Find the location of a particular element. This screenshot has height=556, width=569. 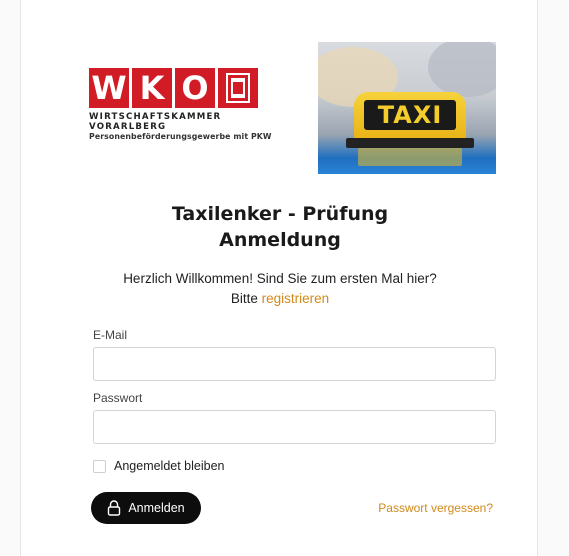

wko-name: WIRTSCHAFTSKAMMER VORARLBERG is located at coordinates (155, 122).